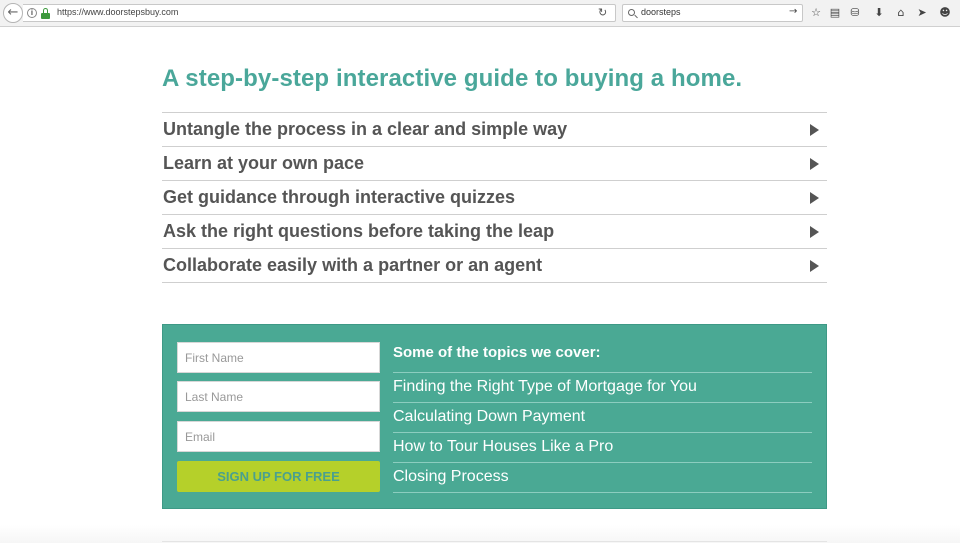 This screenshot has width=960, height=543. What do you see at coordinates (13, 13) in the screenshot?
I see `back-arrow-icon: ←` at bounding box center [13, 13].